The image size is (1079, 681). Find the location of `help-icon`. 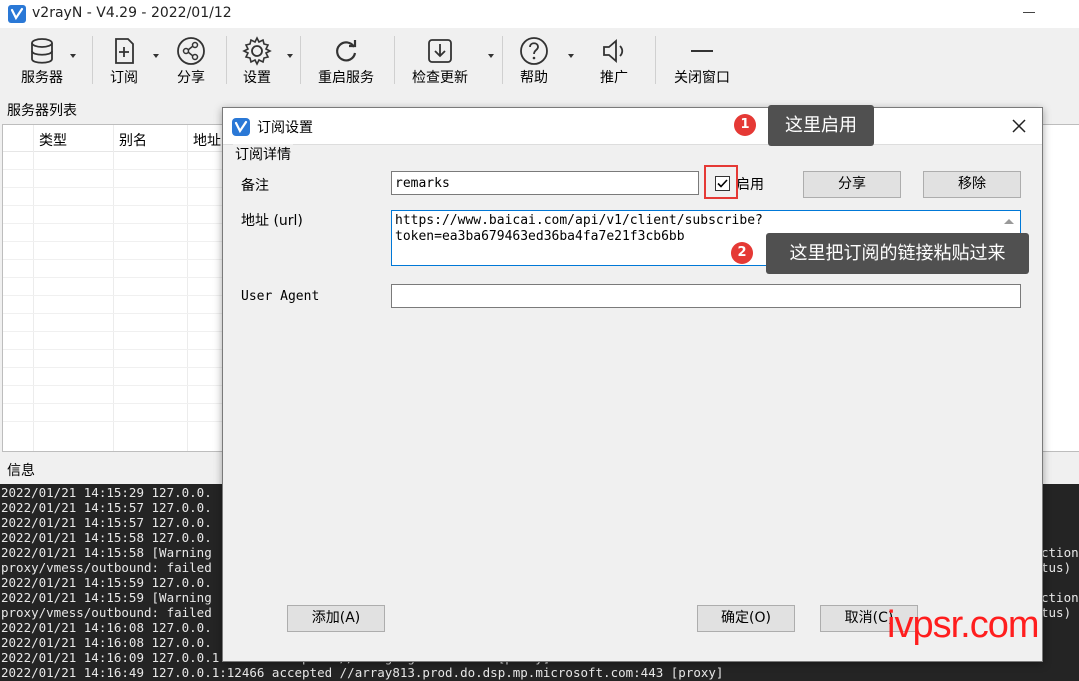

help-icon is located at coordinates (534, 51).